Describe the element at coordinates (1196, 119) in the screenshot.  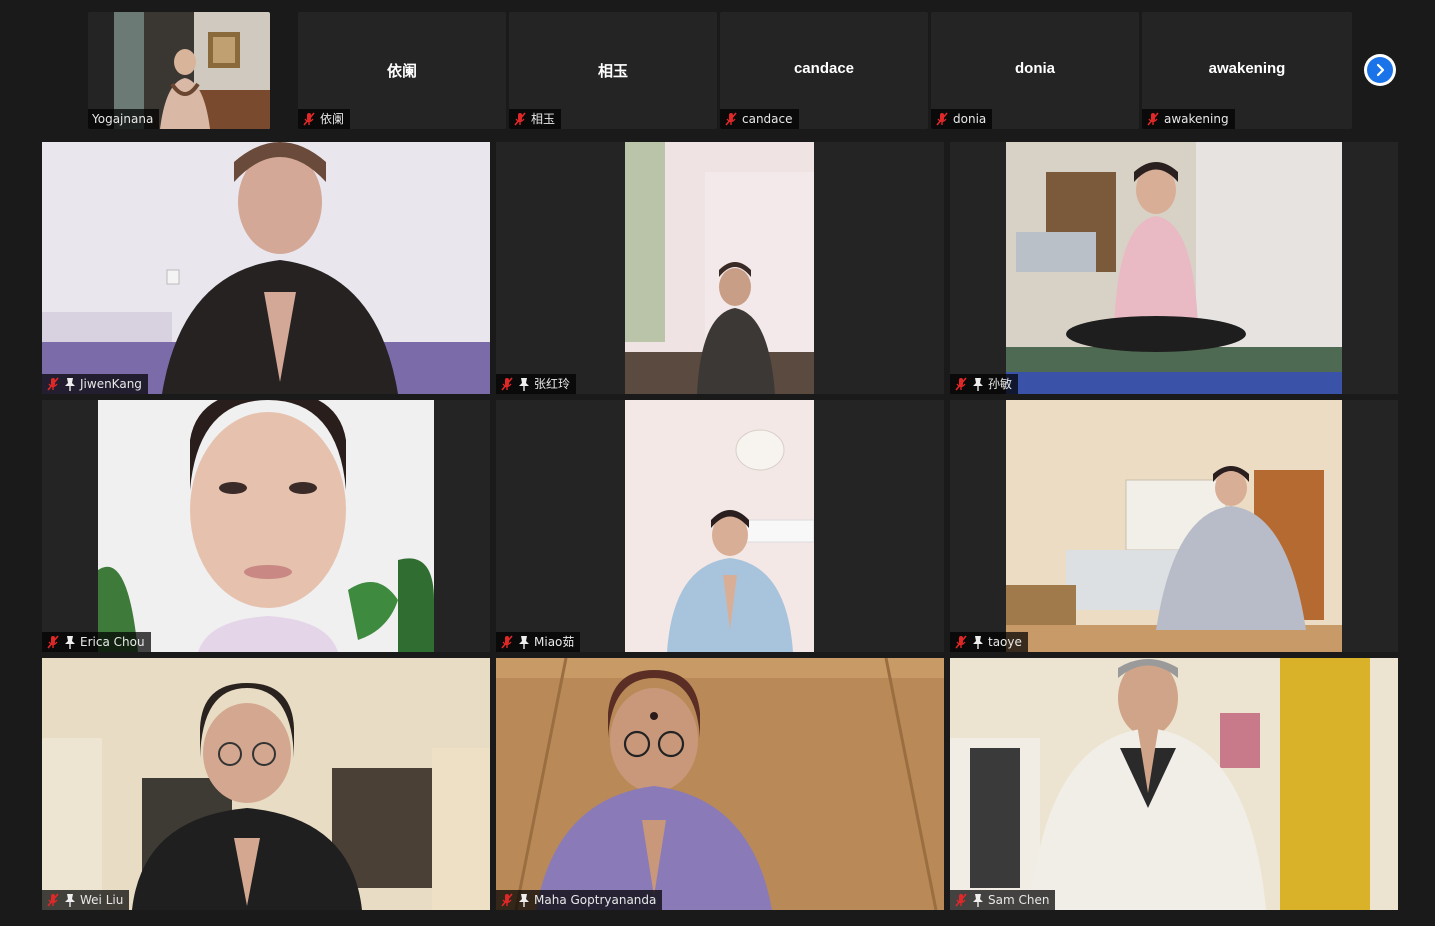
I see `participant-name: awakening` at that location.